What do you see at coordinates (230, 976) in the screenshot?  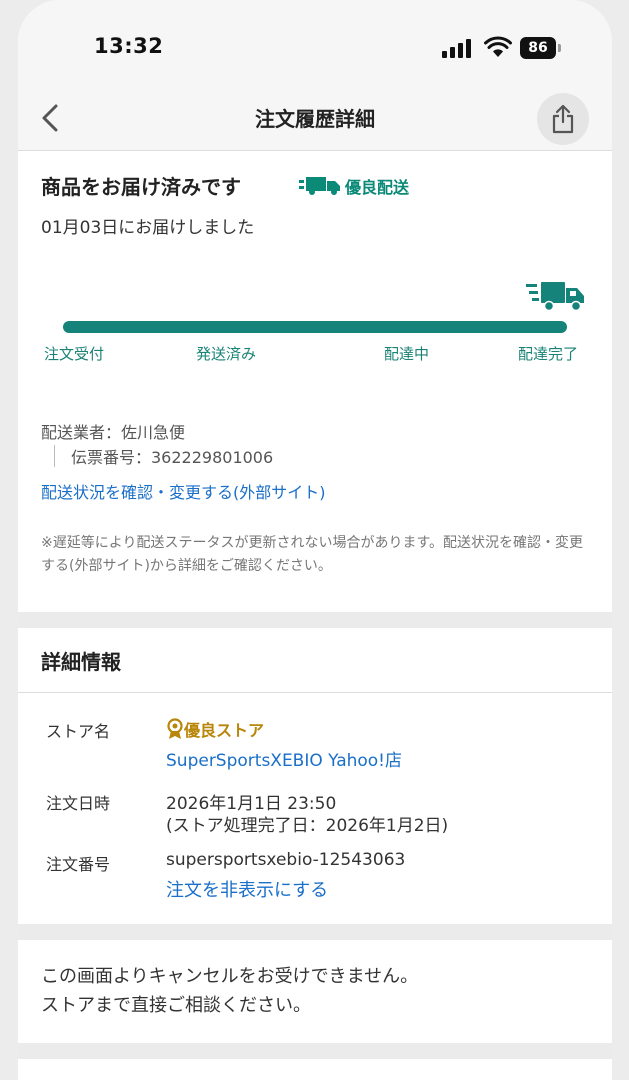 I see `cancel-notice-line1: この画面よりキャンセルをお受けできません。` at bounding box center [230, 976].